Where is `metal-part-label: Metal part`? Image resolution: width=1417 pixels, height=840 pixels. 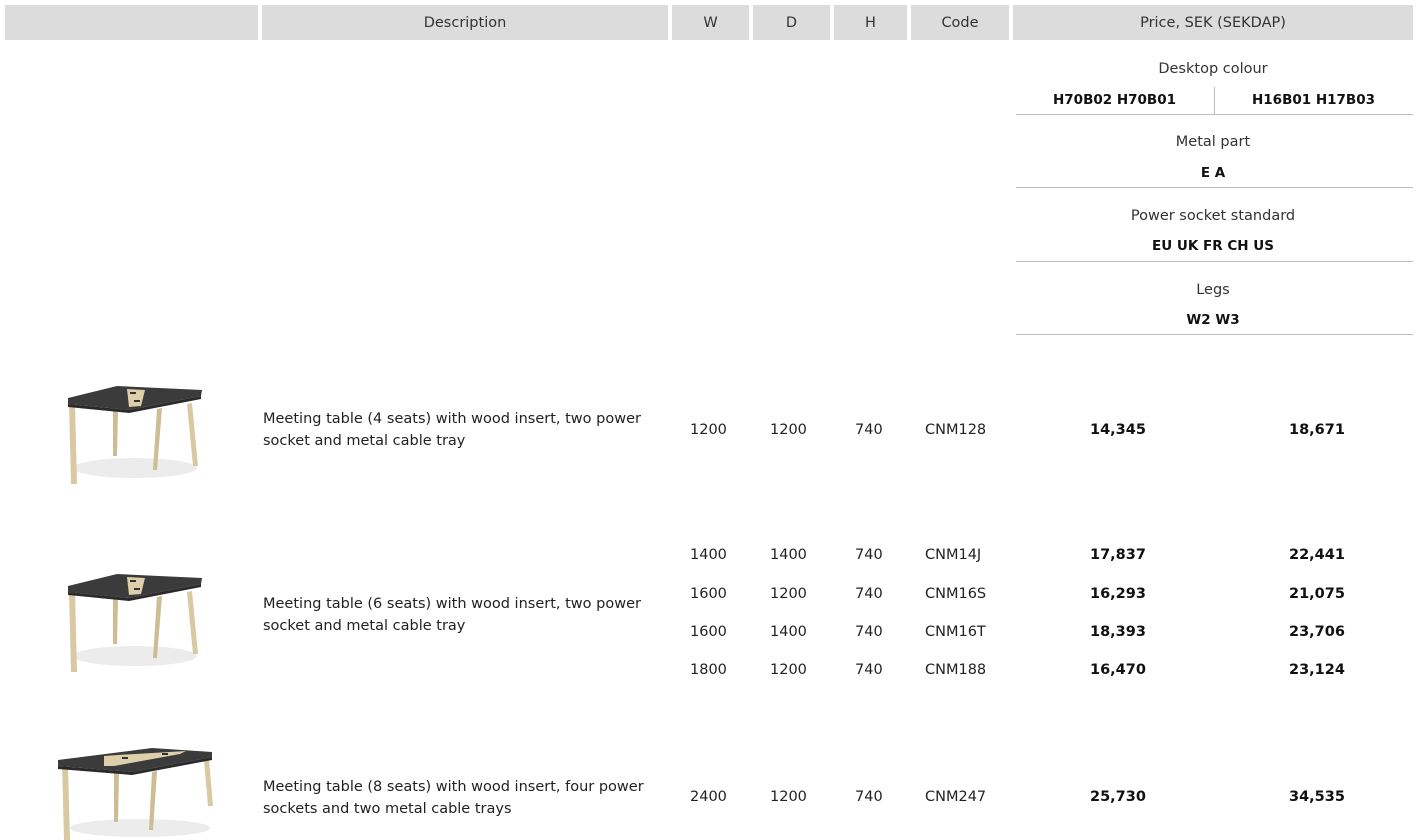 metal-part-label: Metal part is located at coordinates (1213, 142).